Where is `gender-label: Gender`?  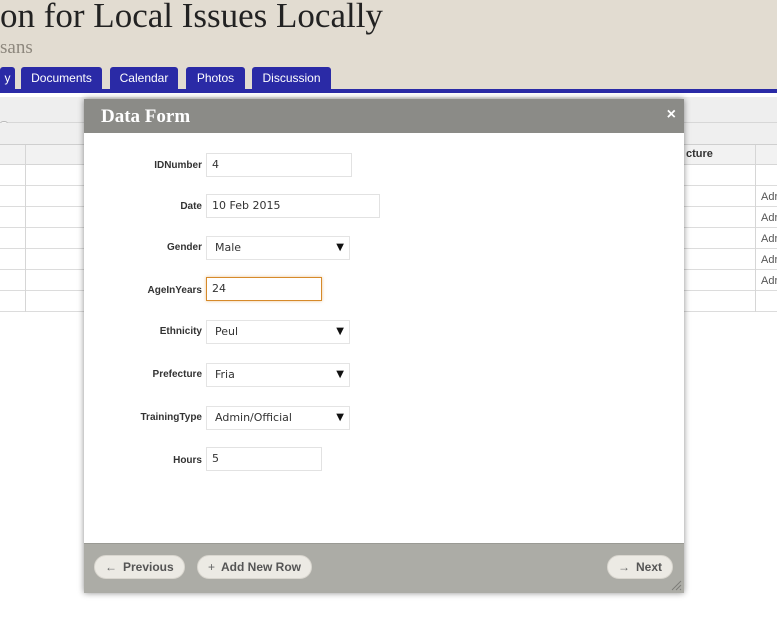 gender-label: Gender is located at coordinates (184, 247).